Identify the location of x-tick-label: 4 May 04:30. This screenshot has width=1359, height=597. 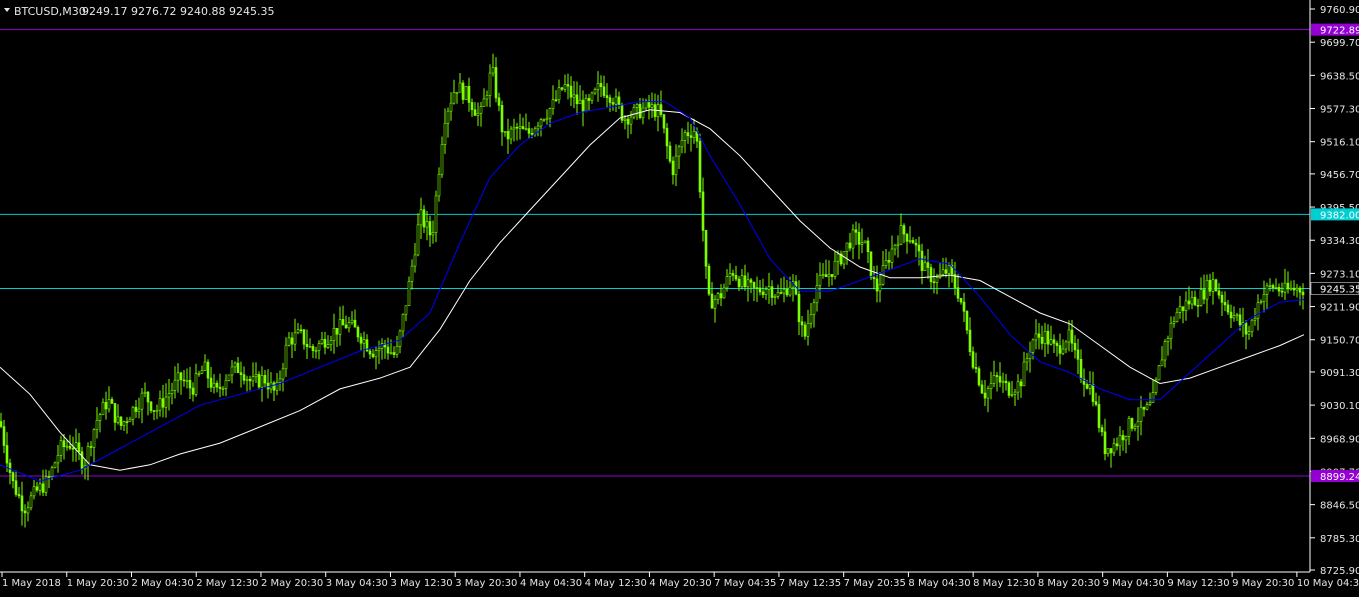
(551, 583).